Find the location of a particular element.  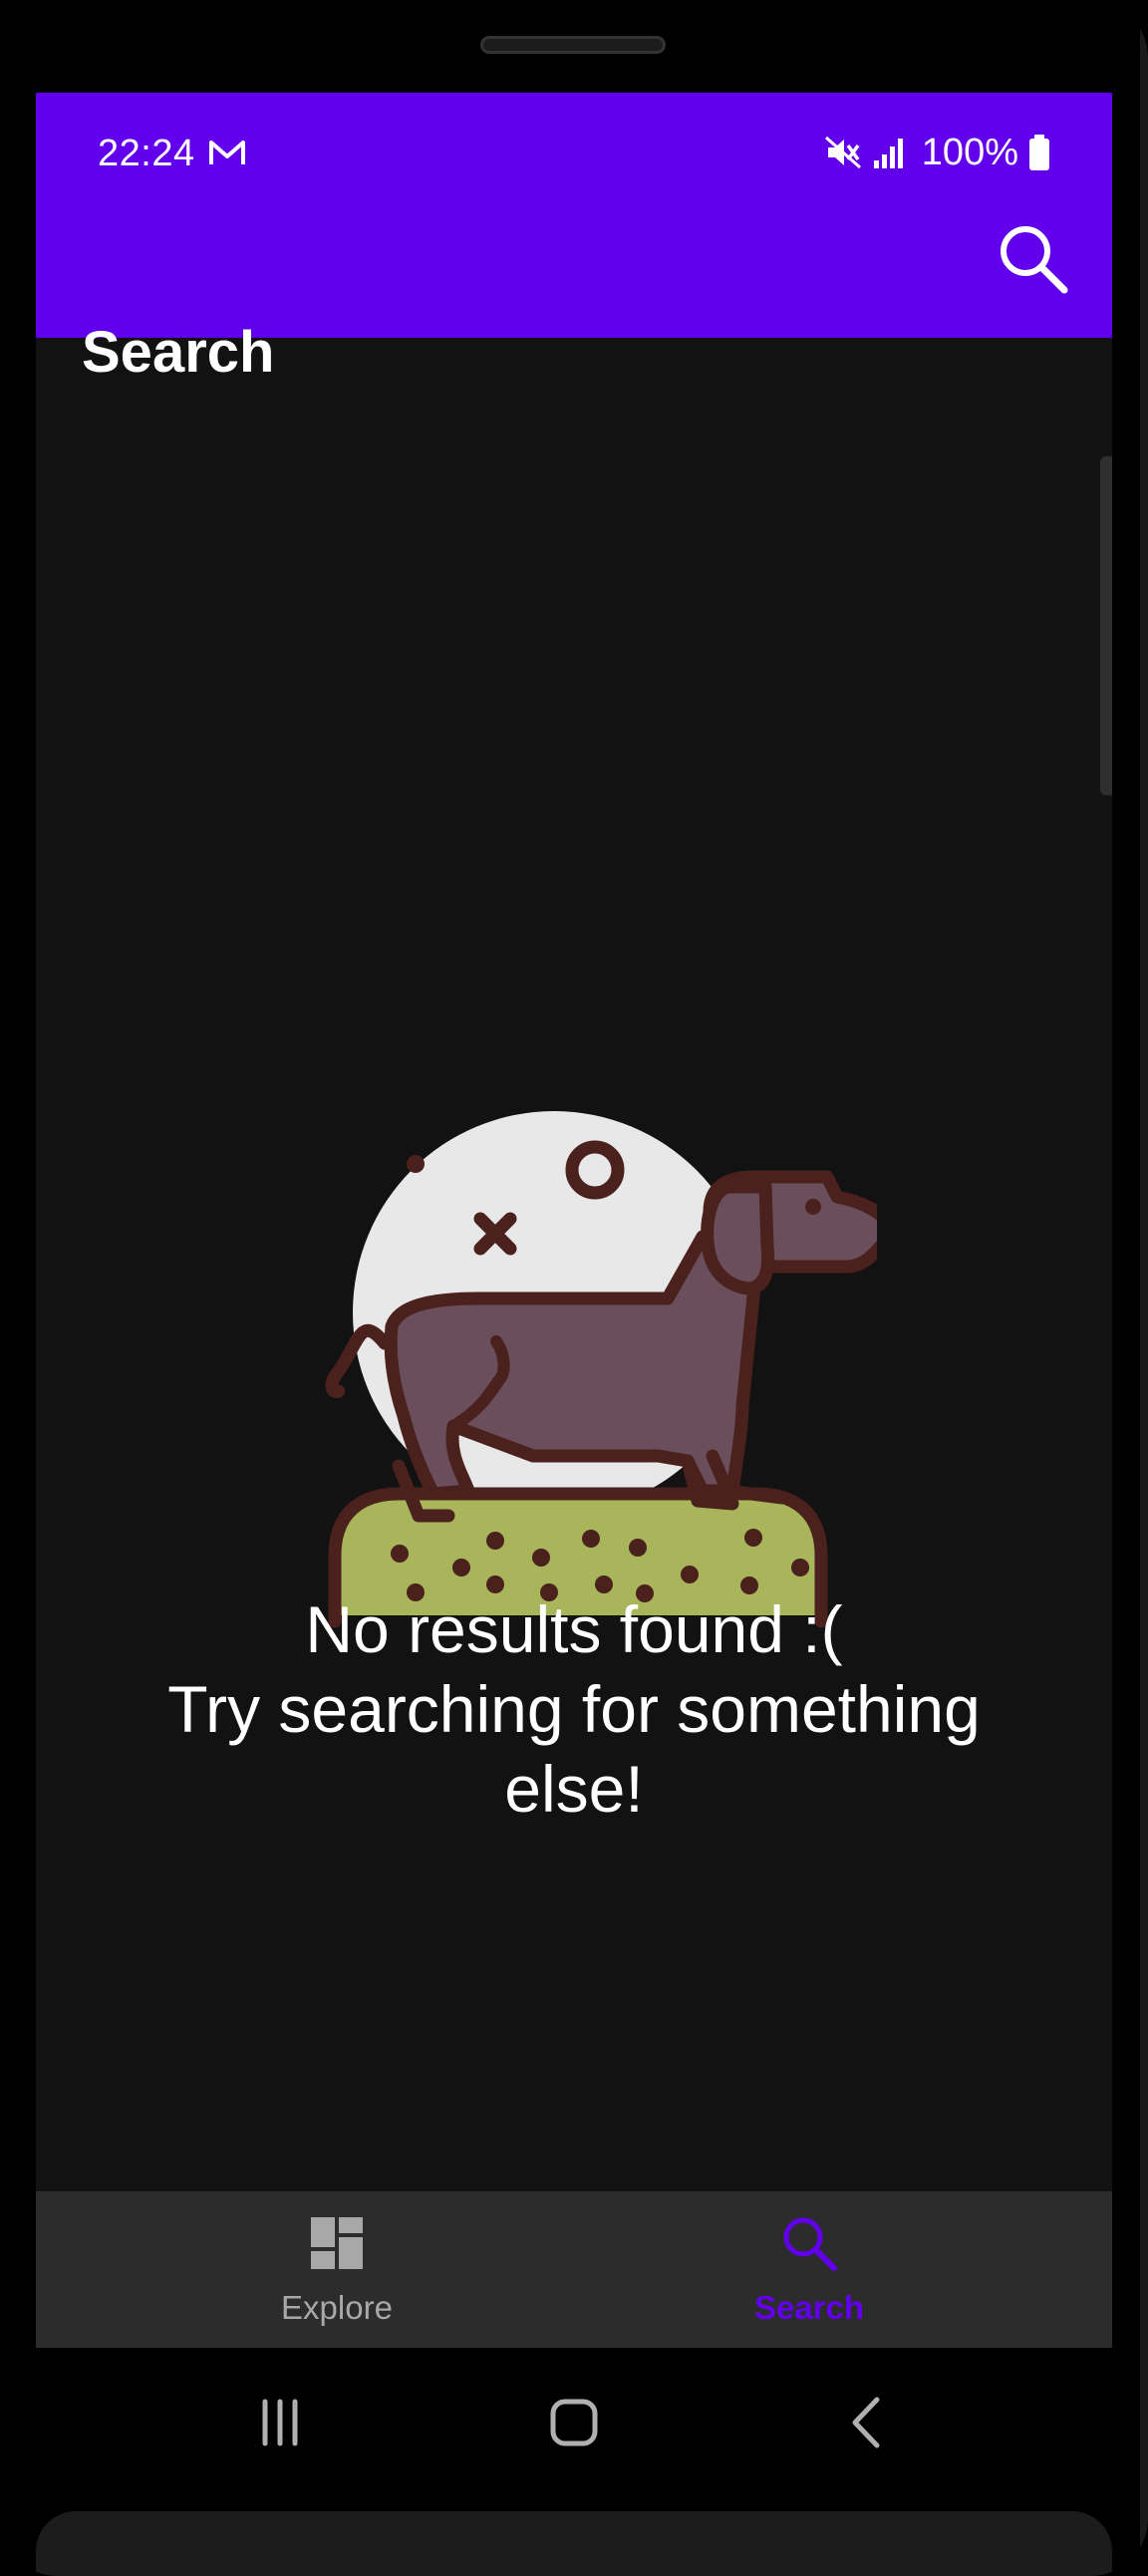

empty-state-line-2: Try searching for something is located at coordinates (574, 1709).